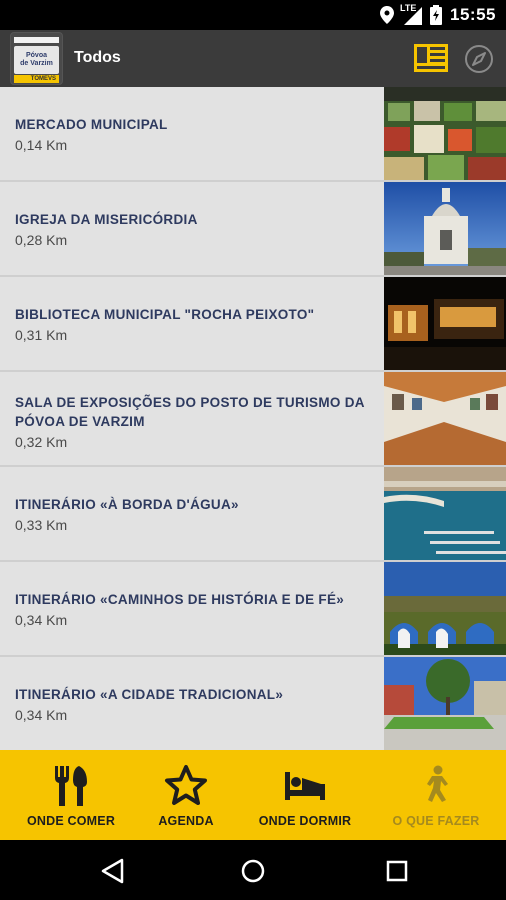  What do you see at coordinates (71, 786) in the screenshot?
I see `fork-knife-icon` at bounding box center [71, 786].